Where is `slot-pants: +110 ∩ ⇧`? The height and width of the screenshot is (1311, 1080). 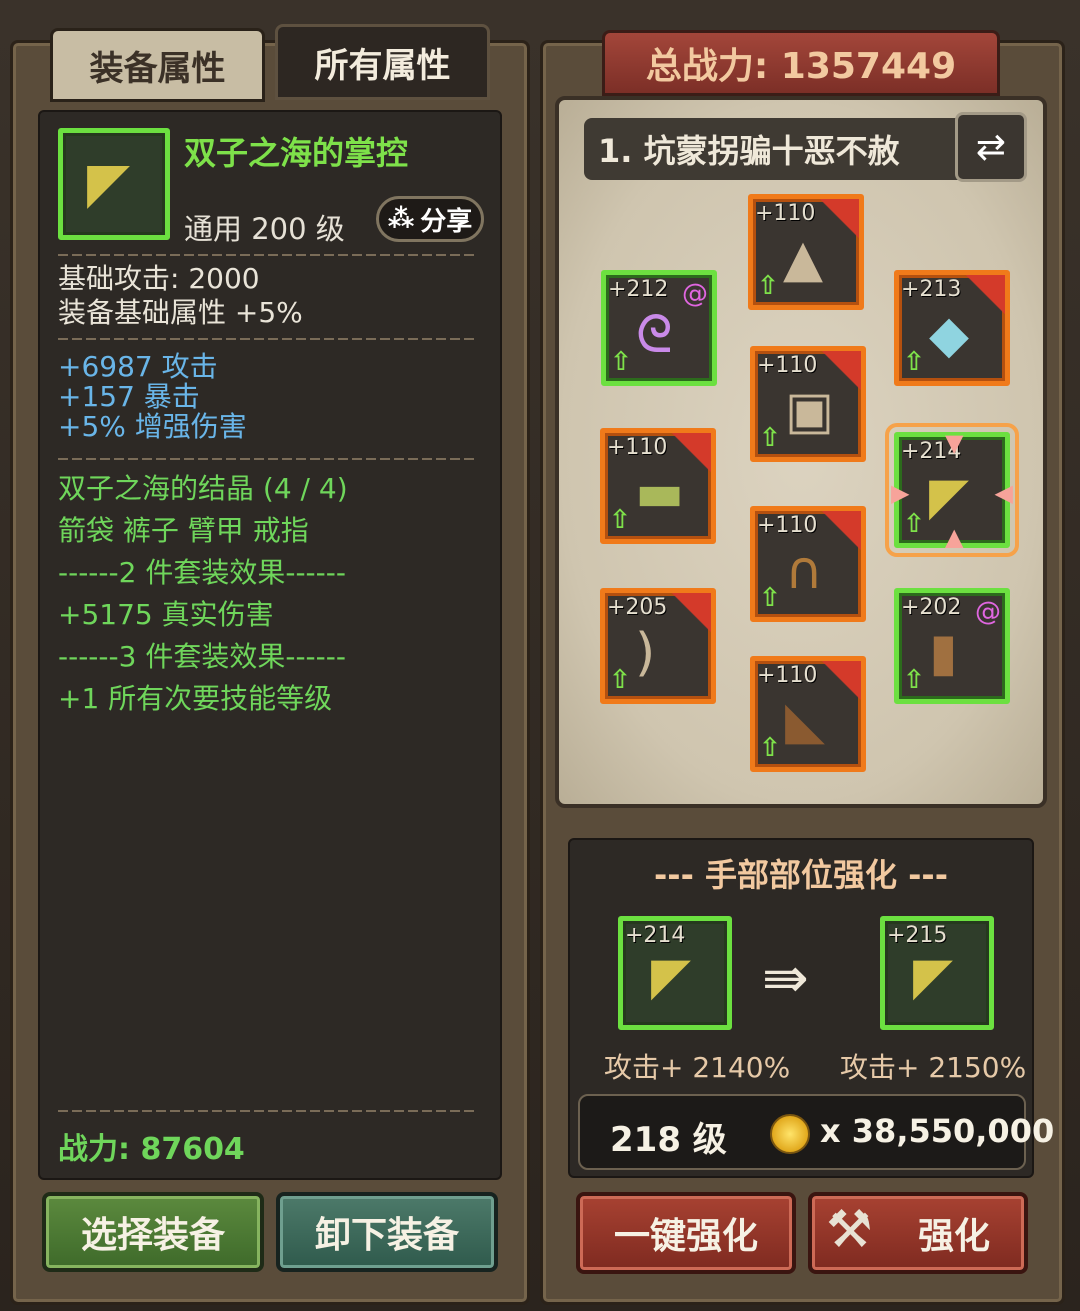 slot-pants: +110 ∩ ⇧ is located at coordinates (808, 564).